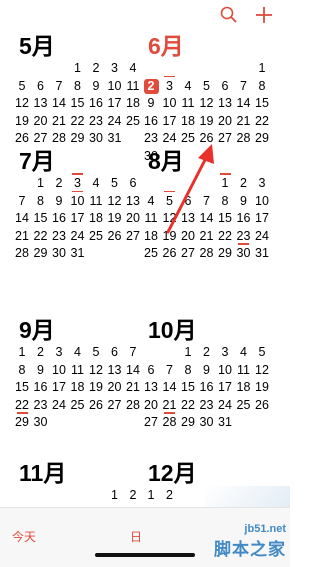 The height and width of the screenshot is (567, 320). What do you see at coordinates (229, 15) in the screenshot?
I see `search-icon` at bounding box center [229, 15].